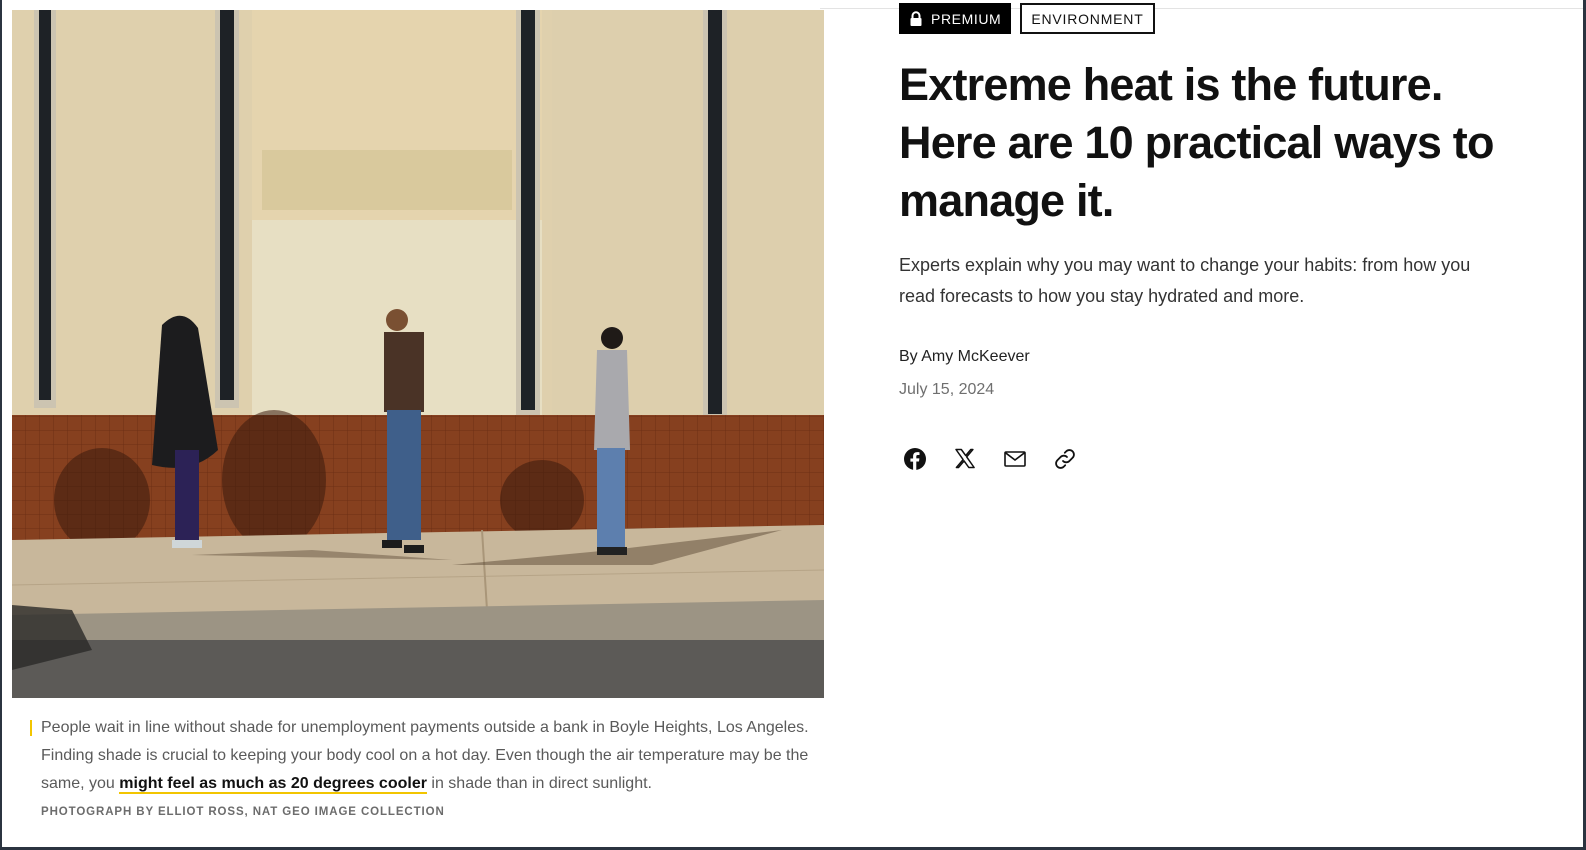 Image resolution: width=1586 pixels, height=850 pixels. What do you see at coordinates (273, 784) in the screenshot?
I see `caption-link: might feel as much as 20 degrees cooler` at bounding box center [273, 784].